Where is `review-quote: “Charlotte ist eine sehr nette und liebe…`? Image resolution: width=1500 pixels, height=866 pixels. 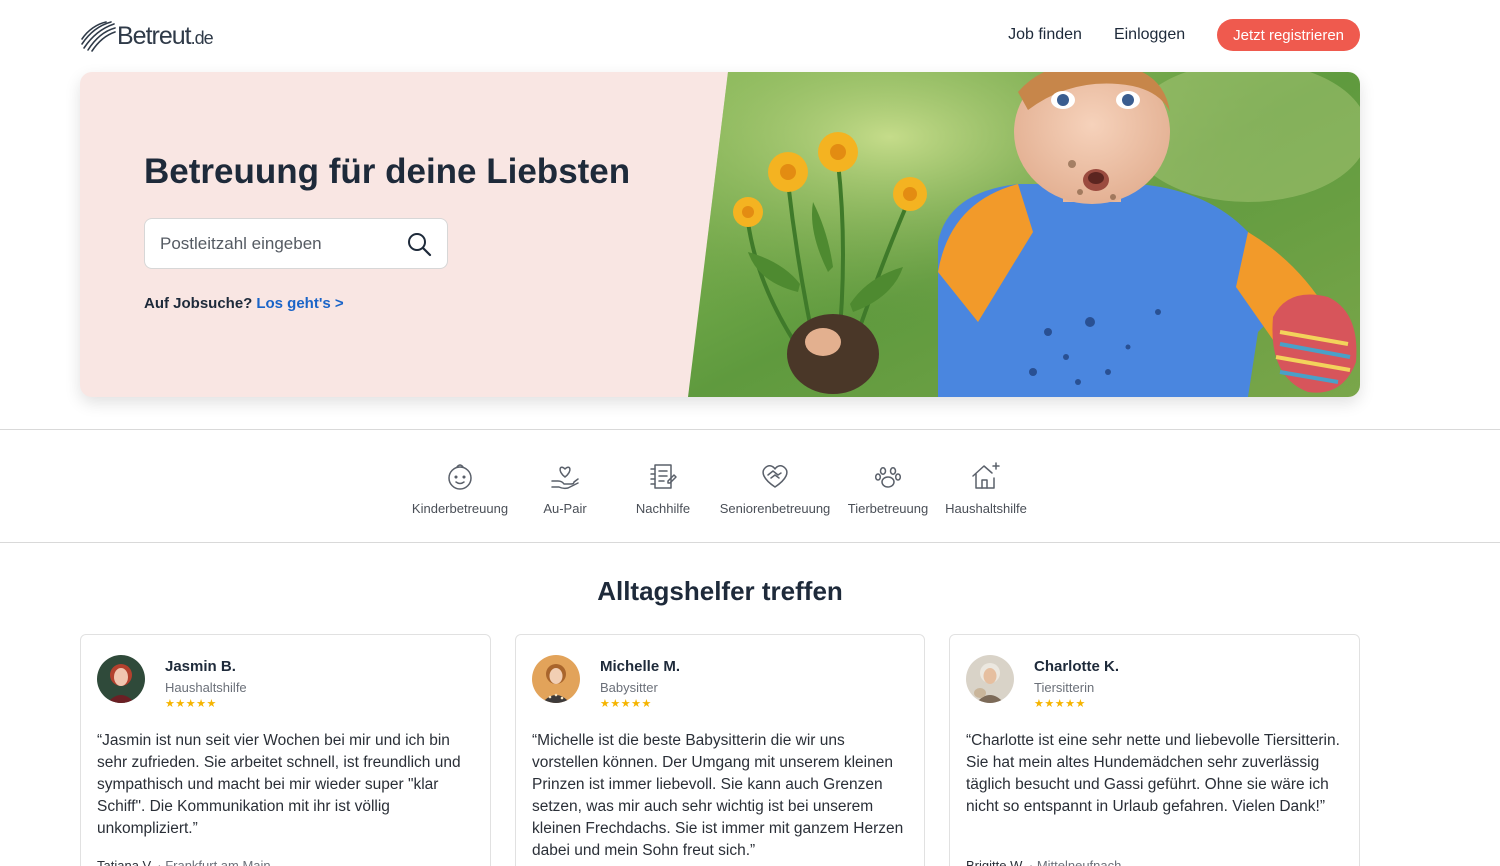
review-quote: “Charlotte ist eine sehr nette und liebe… is located at coordinates (1153, 773).